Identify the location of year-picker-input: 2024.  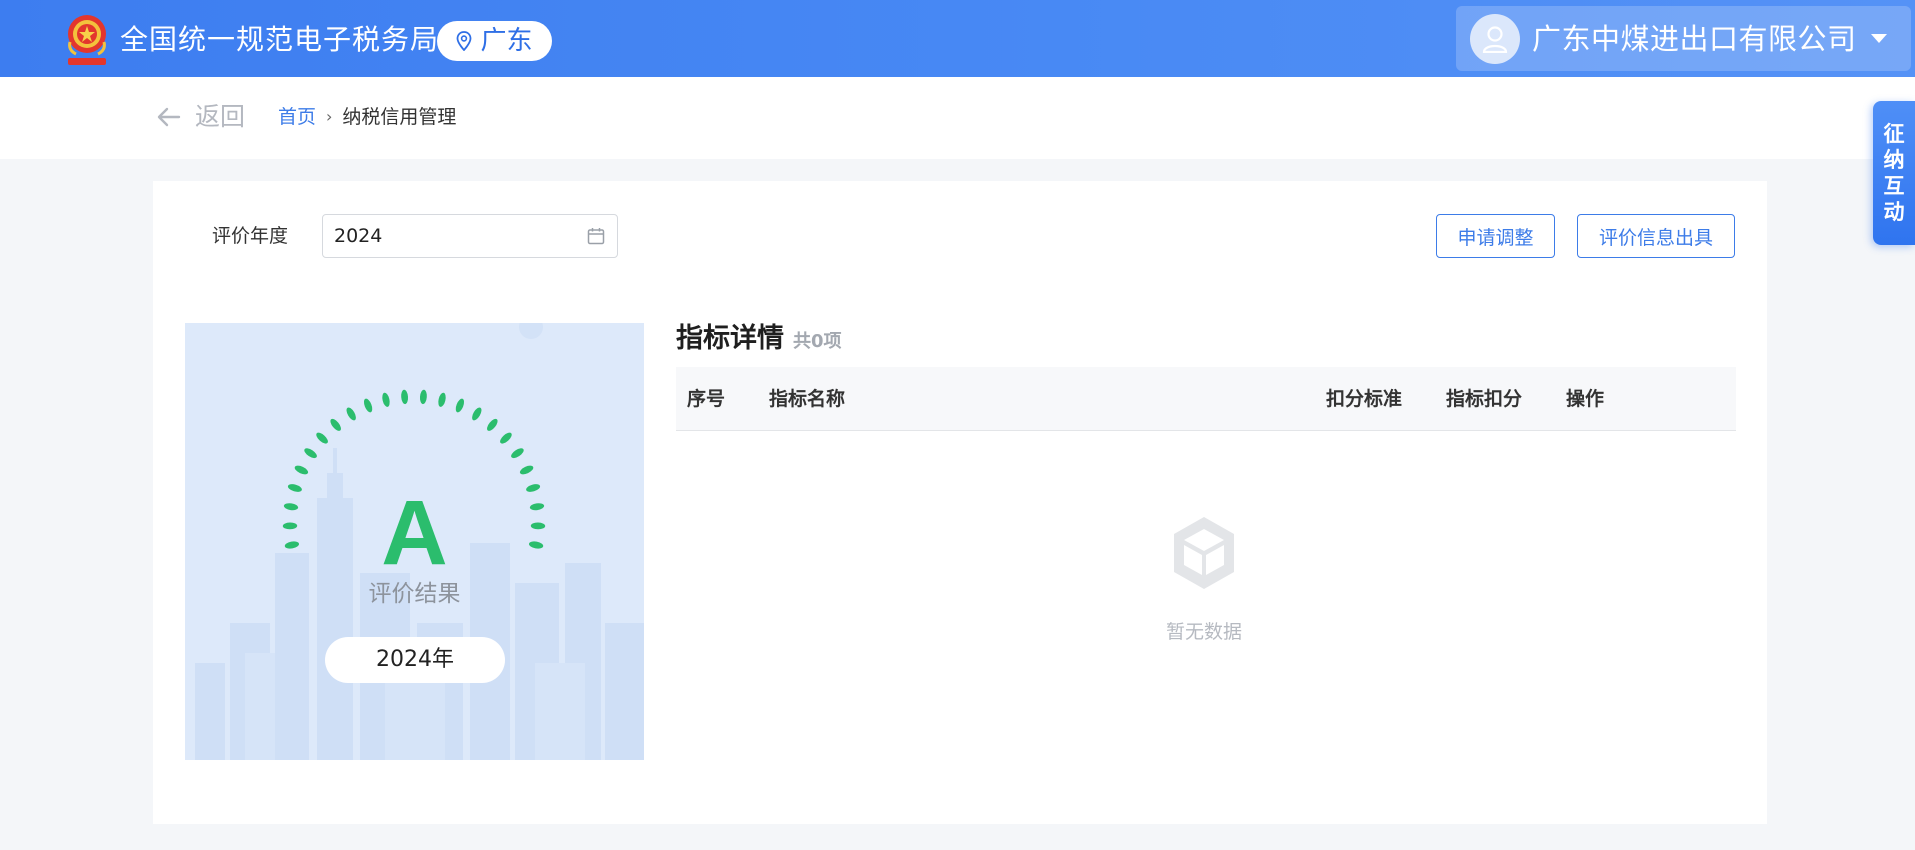
(470, 236).